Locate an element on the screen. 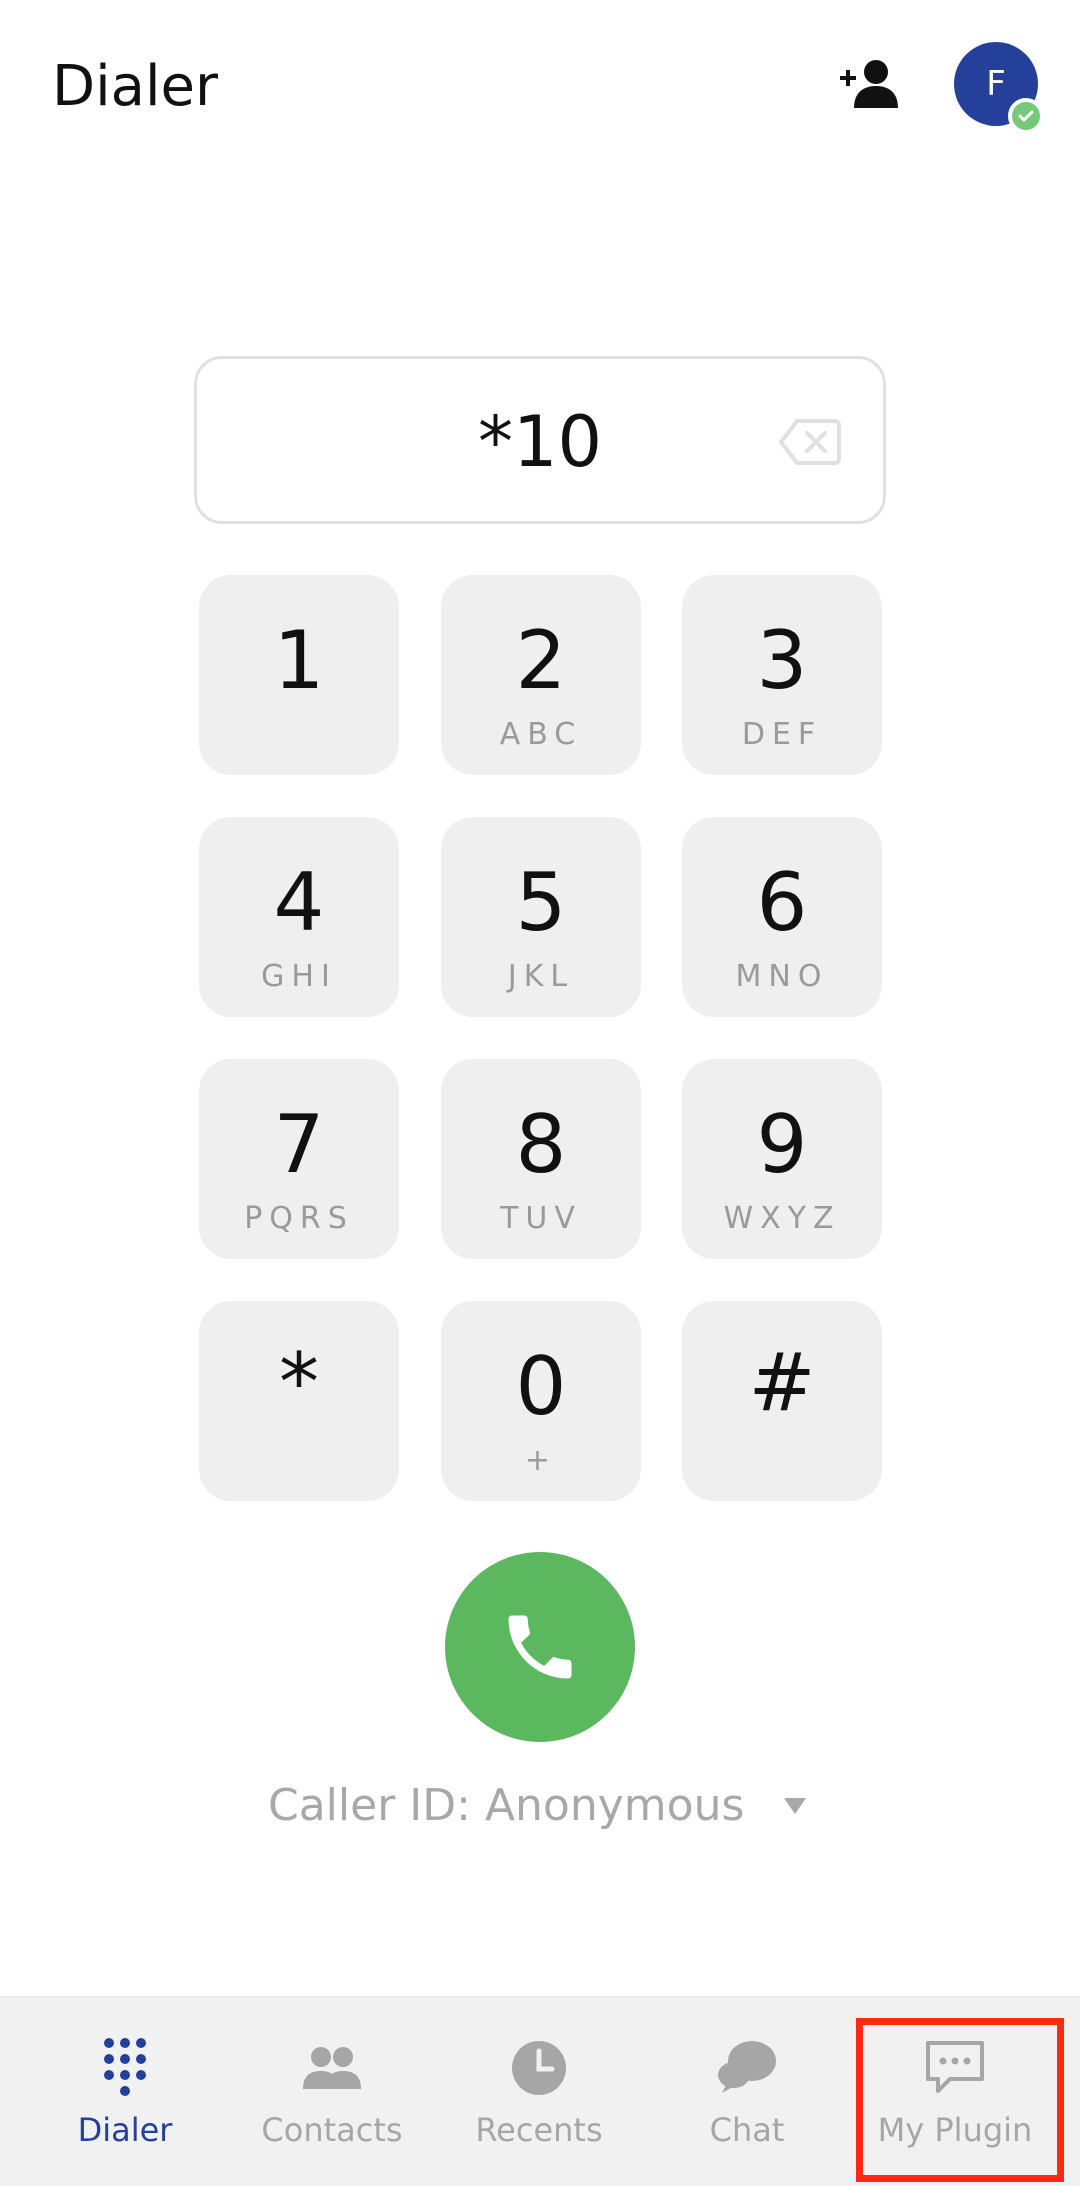  key-star: * is located at coordinates (299, 1401).